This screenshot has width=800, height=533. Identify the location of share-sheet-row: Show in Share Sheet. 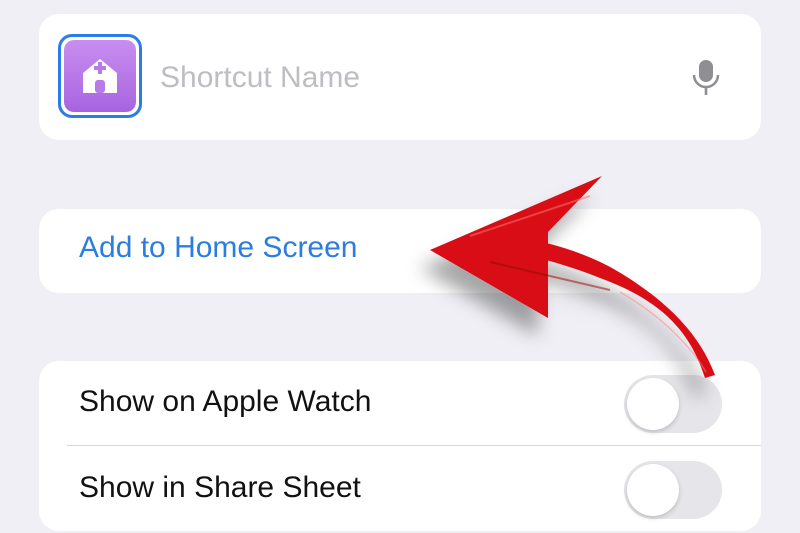
(400, 489).